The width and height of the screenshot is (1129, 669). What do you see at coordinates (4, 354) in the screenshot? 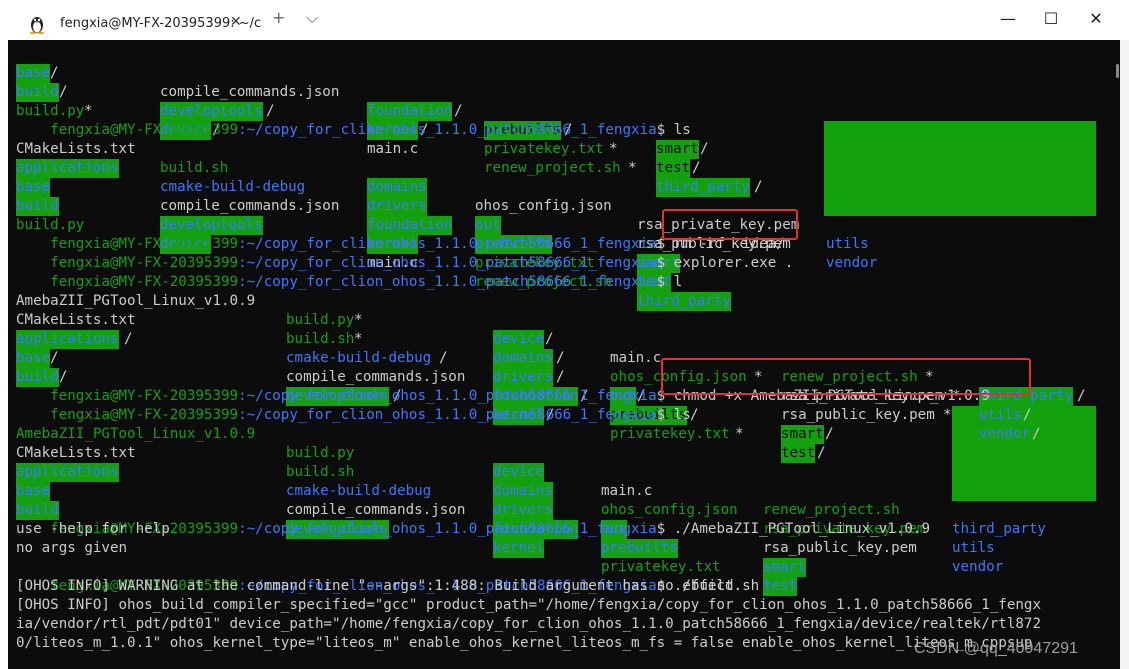
I see `window-left-edge` at bounding box center [4, 354].